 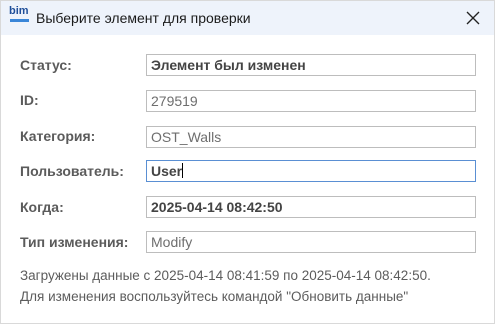 What do you see at coordinates (74, 242) in the screenshot?
I see `change-type-label: Тип изменения:` at bounding box center [74, 242].